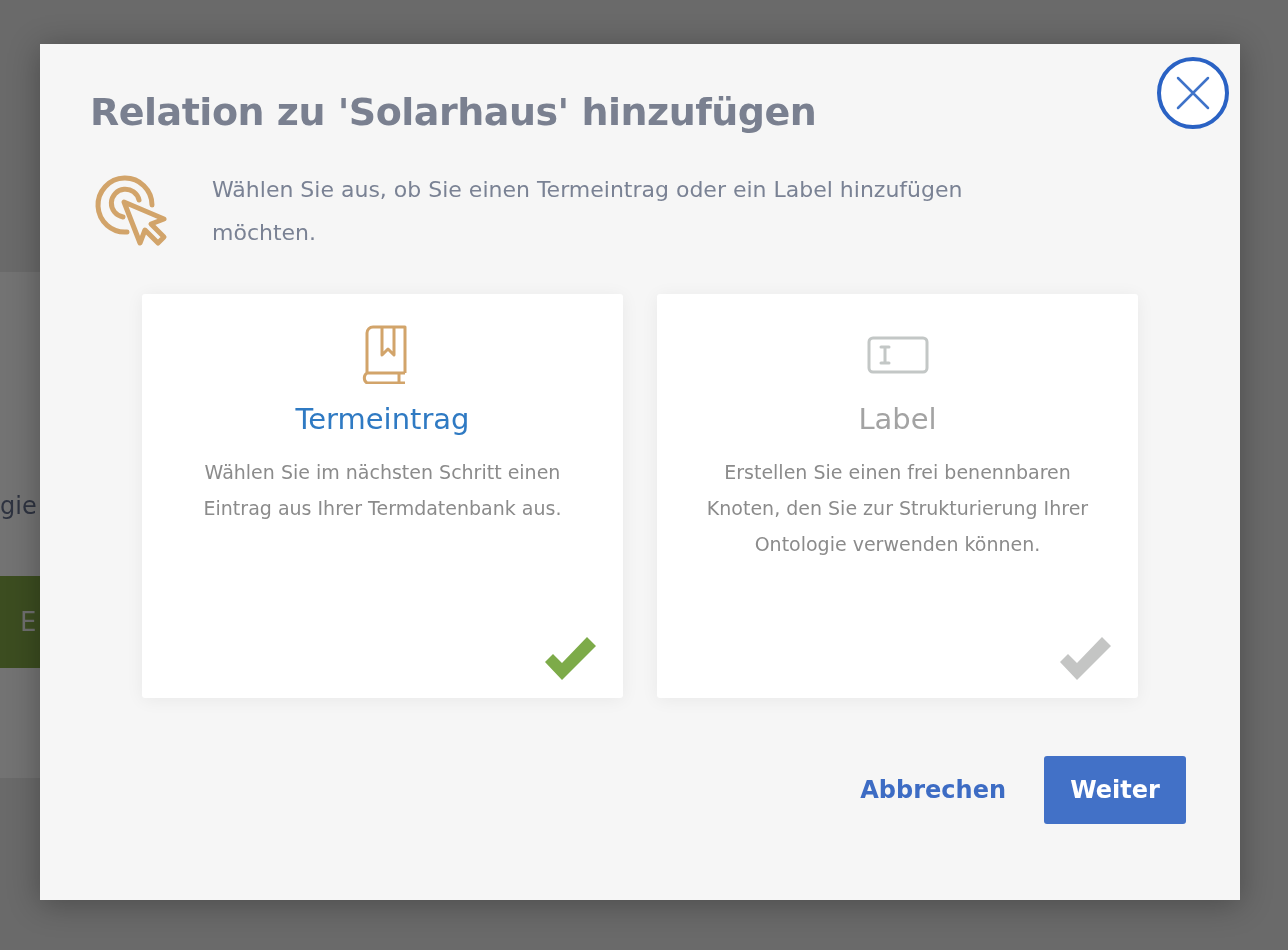 This screenshot has width=1288, height=950. Describe the element at coordinates (382, 419) in the screenshot. I see `option-title: Termeintrag` at that location.